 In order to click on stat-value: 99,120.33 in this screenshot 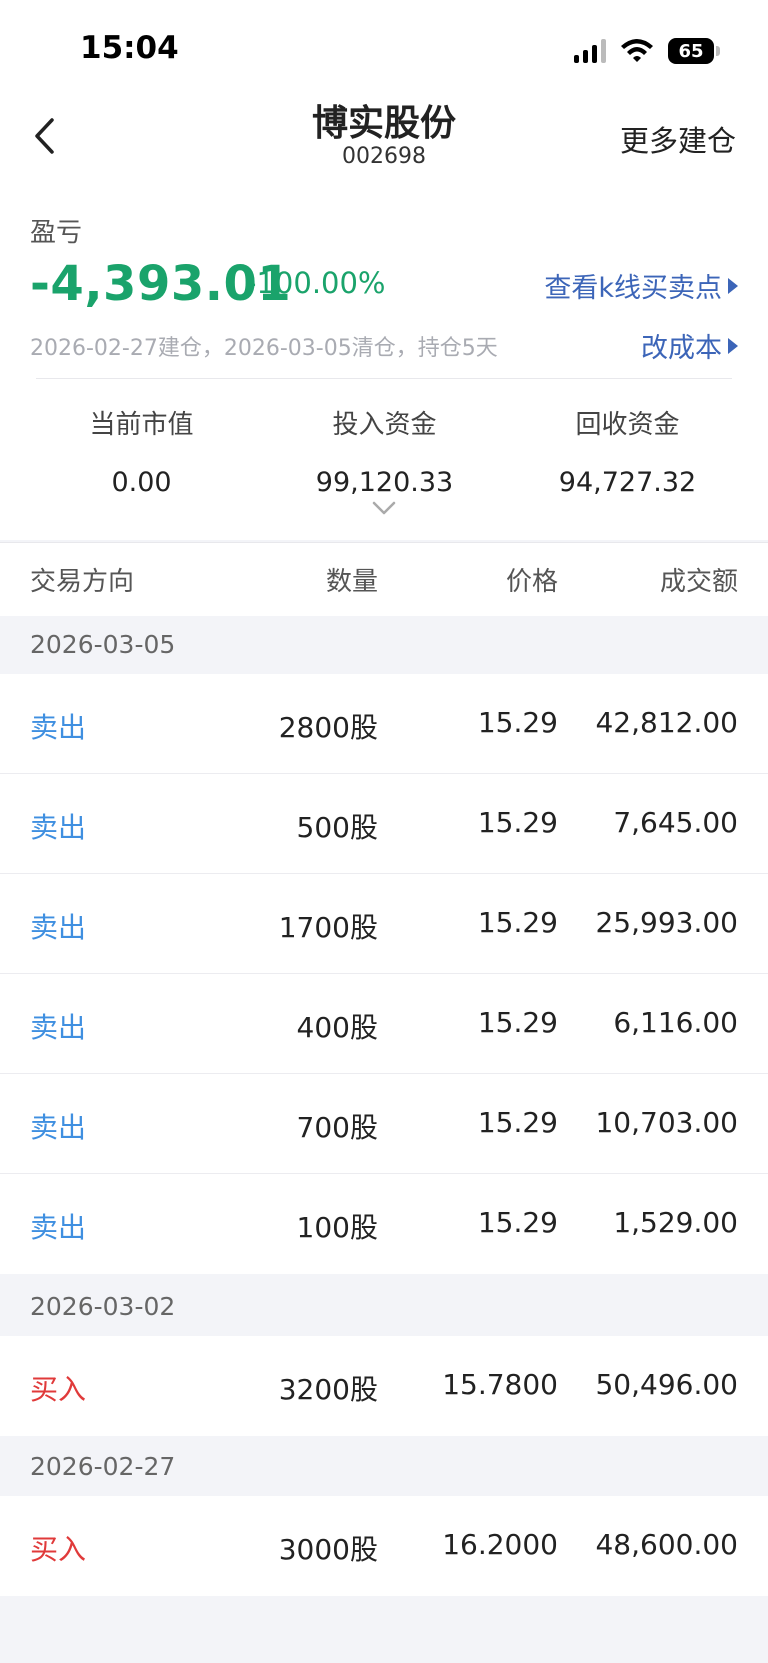, I will do `click(384, 482)`.